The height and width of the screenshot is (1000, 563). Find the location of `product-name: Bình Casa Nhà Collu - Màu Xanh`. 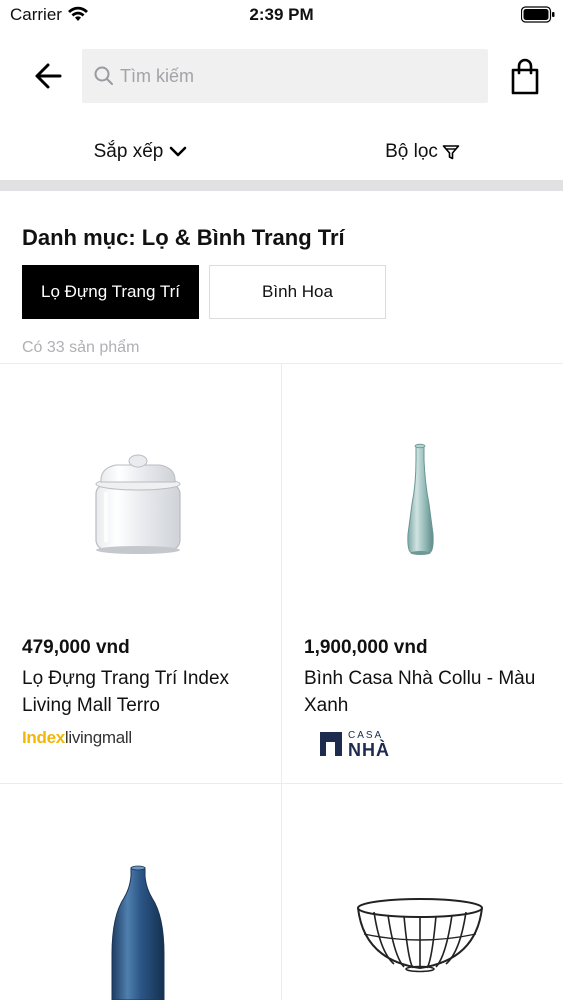

product-name: Bình Casa Nhà Collu - Màu Xanh is located at coordinates (420, 692).